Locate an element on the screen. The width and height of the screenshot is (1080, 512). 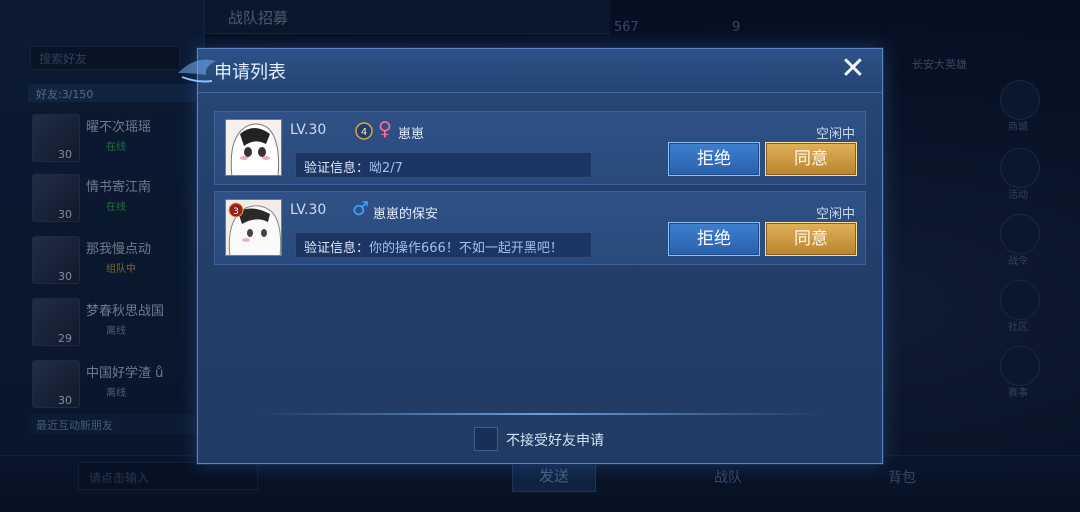
request-row: LV.30 4 ♀ 崽崽 空闲中 验证信息：呦2/7 拒绝 同意 is located at coordinates (540, 148).